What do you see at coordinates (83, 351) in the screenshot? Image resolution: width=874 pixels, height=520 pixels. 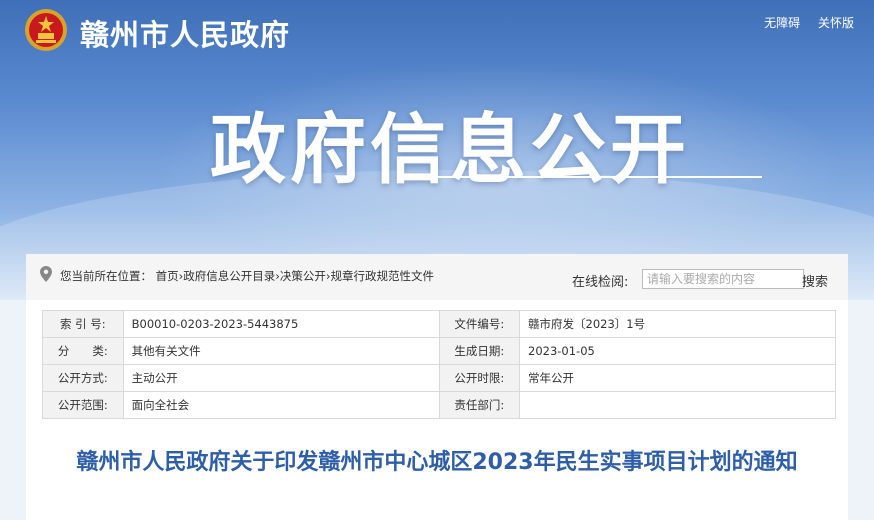 I see `meta-key: 分 类:` at bounding box center [83, 351].